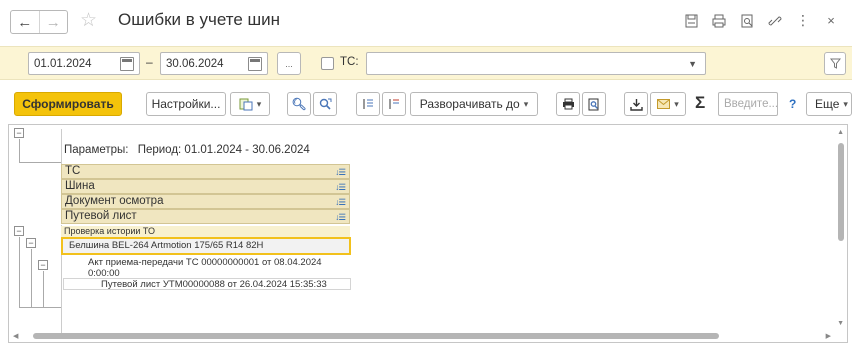 This screenshot has width=852, height=347. What do you see at coordinates (80, 186) in the screenshot?
I see `grouping-label: Шина` at bounding box center [80, 186].